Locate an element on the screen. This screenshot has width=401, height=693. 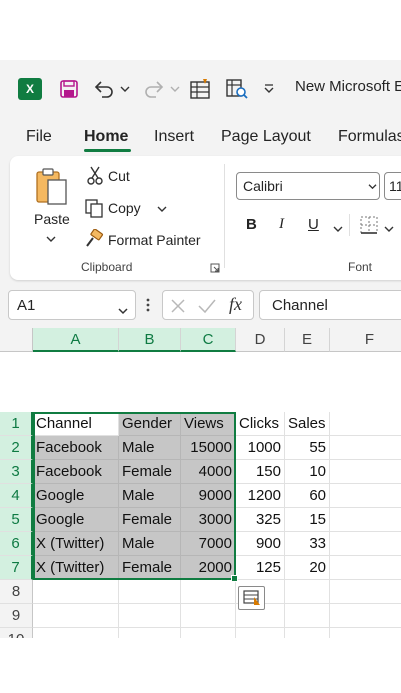
column-header-a: A is located at coordinates (76, 340).